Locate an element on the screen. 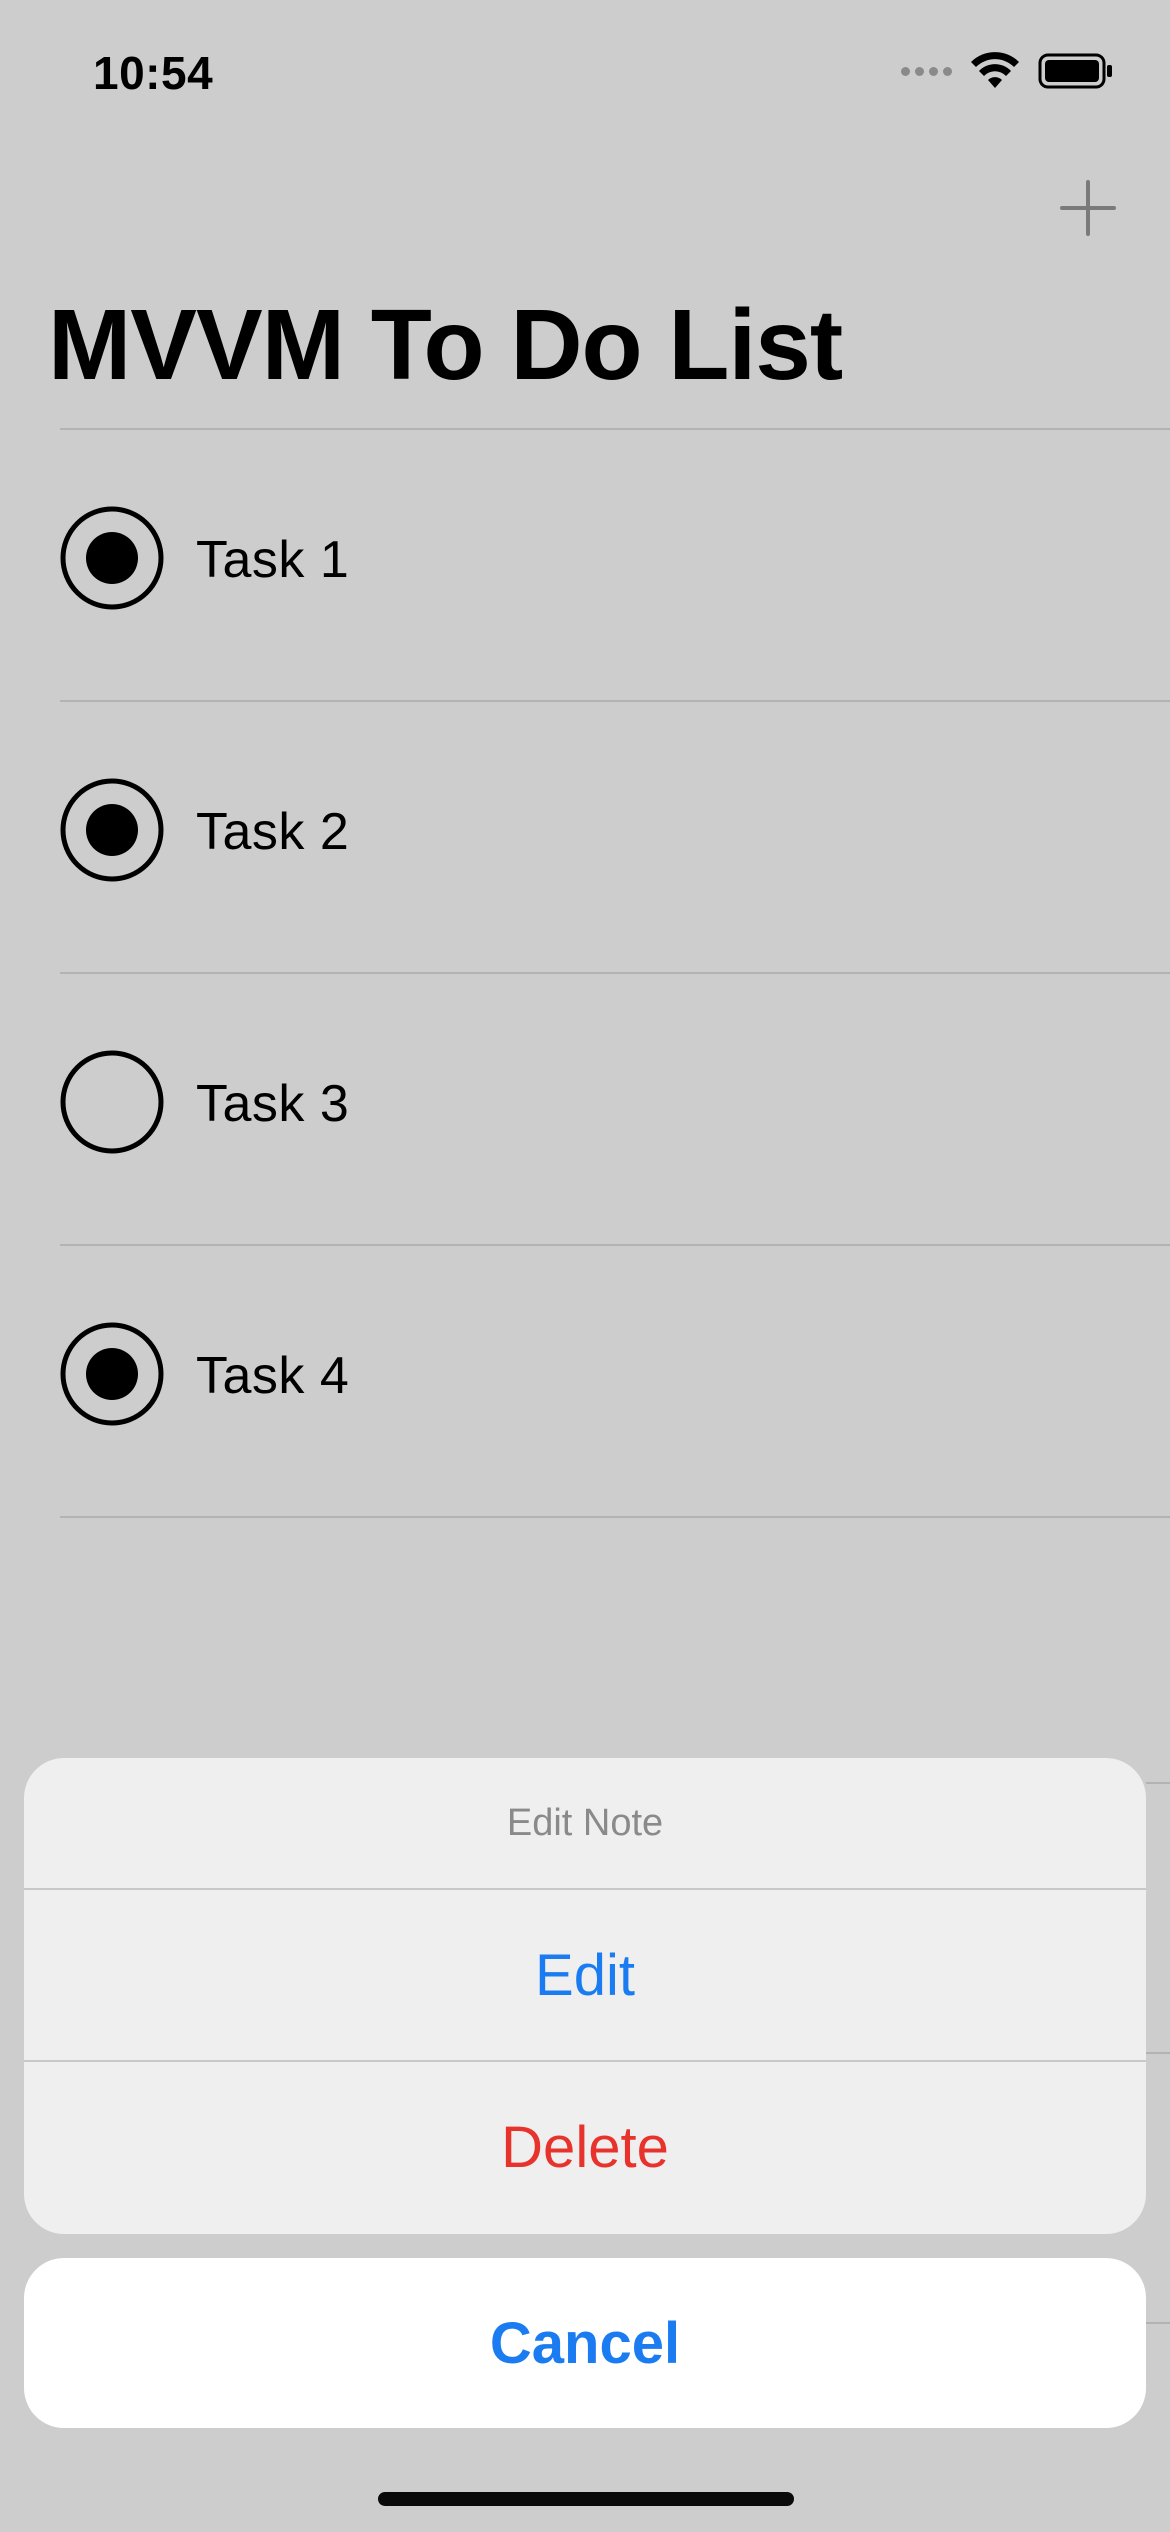  task-label: Task 1 is located at coordinates (273, 560).